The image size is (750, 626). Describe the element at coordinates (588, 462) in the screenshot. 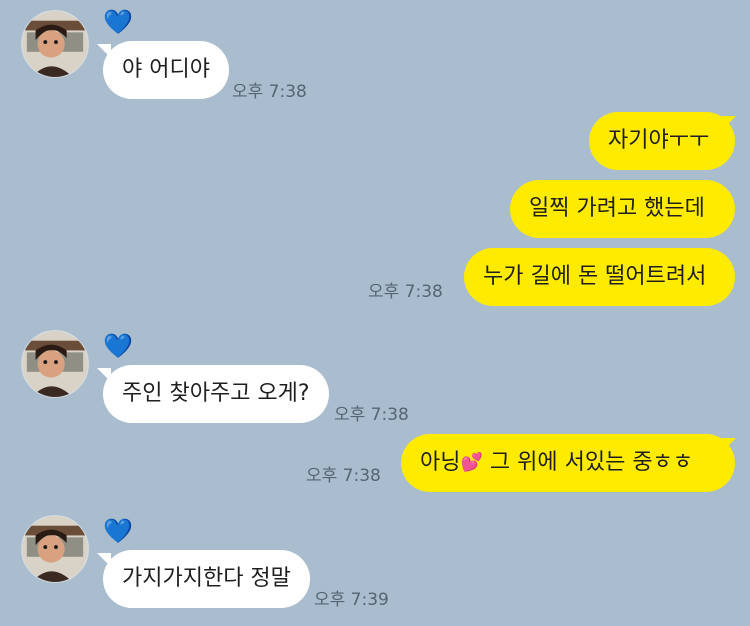

I see `message-text: 그 위에 서있는 중ㅎㅎ` at that location.